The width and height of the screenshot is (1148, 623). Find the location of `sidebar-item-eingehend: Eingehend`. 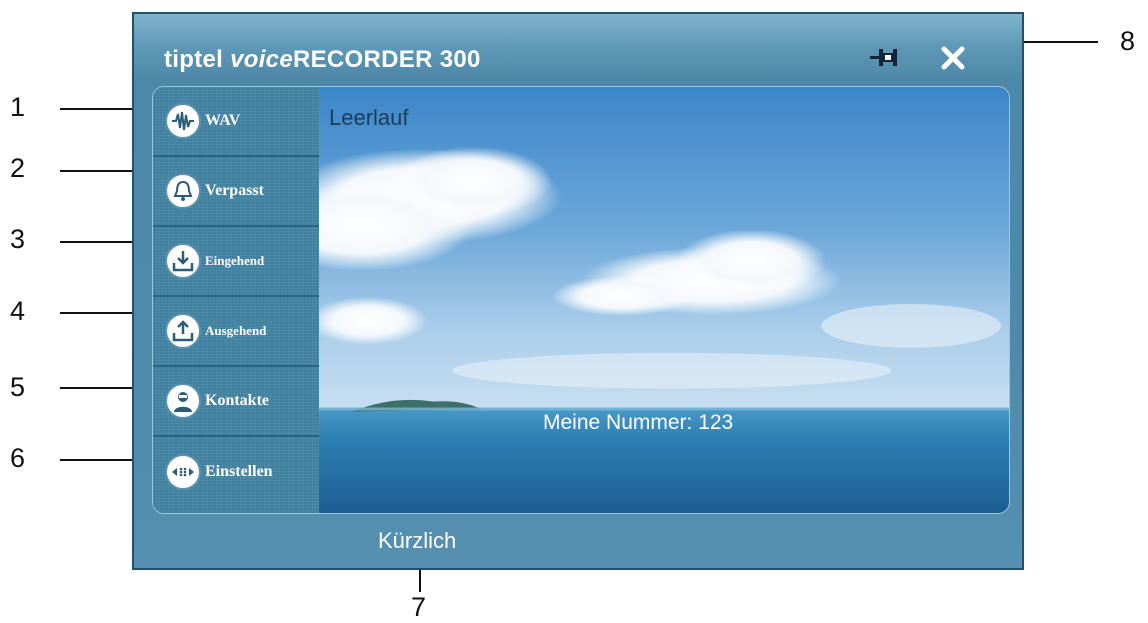

sidebar-item-eingehend: Eingehend is located at coordinates (236, 262).